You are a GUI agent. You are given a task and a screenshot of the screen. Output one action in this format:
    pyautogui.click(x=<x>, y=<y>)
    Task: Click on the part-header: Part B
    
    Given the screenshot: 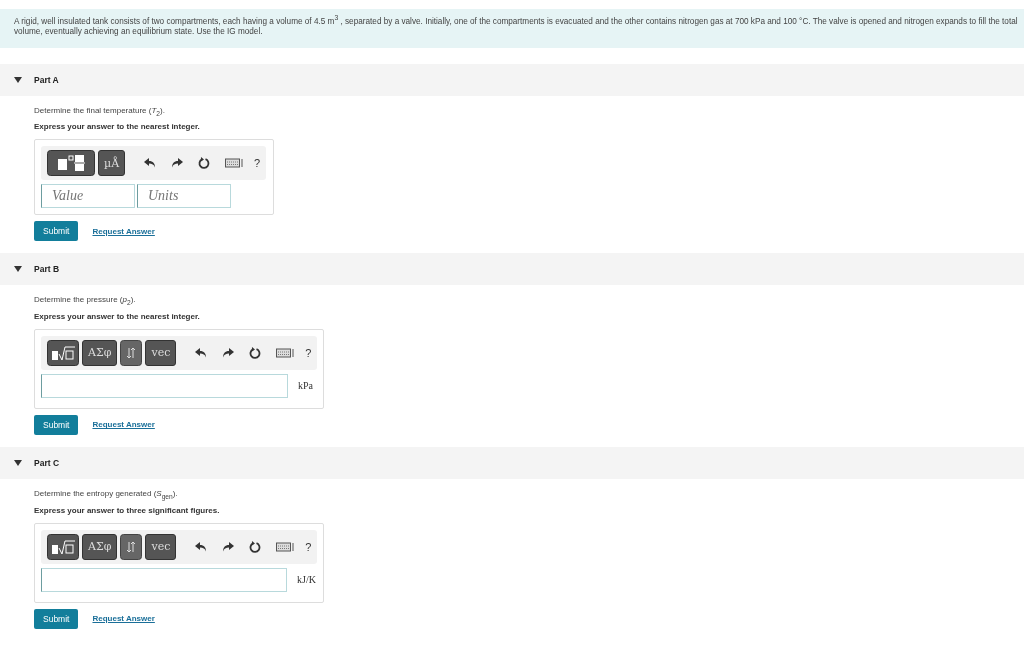 What is the action you would take?
    pyautogui.click(x=512, y=269)
    